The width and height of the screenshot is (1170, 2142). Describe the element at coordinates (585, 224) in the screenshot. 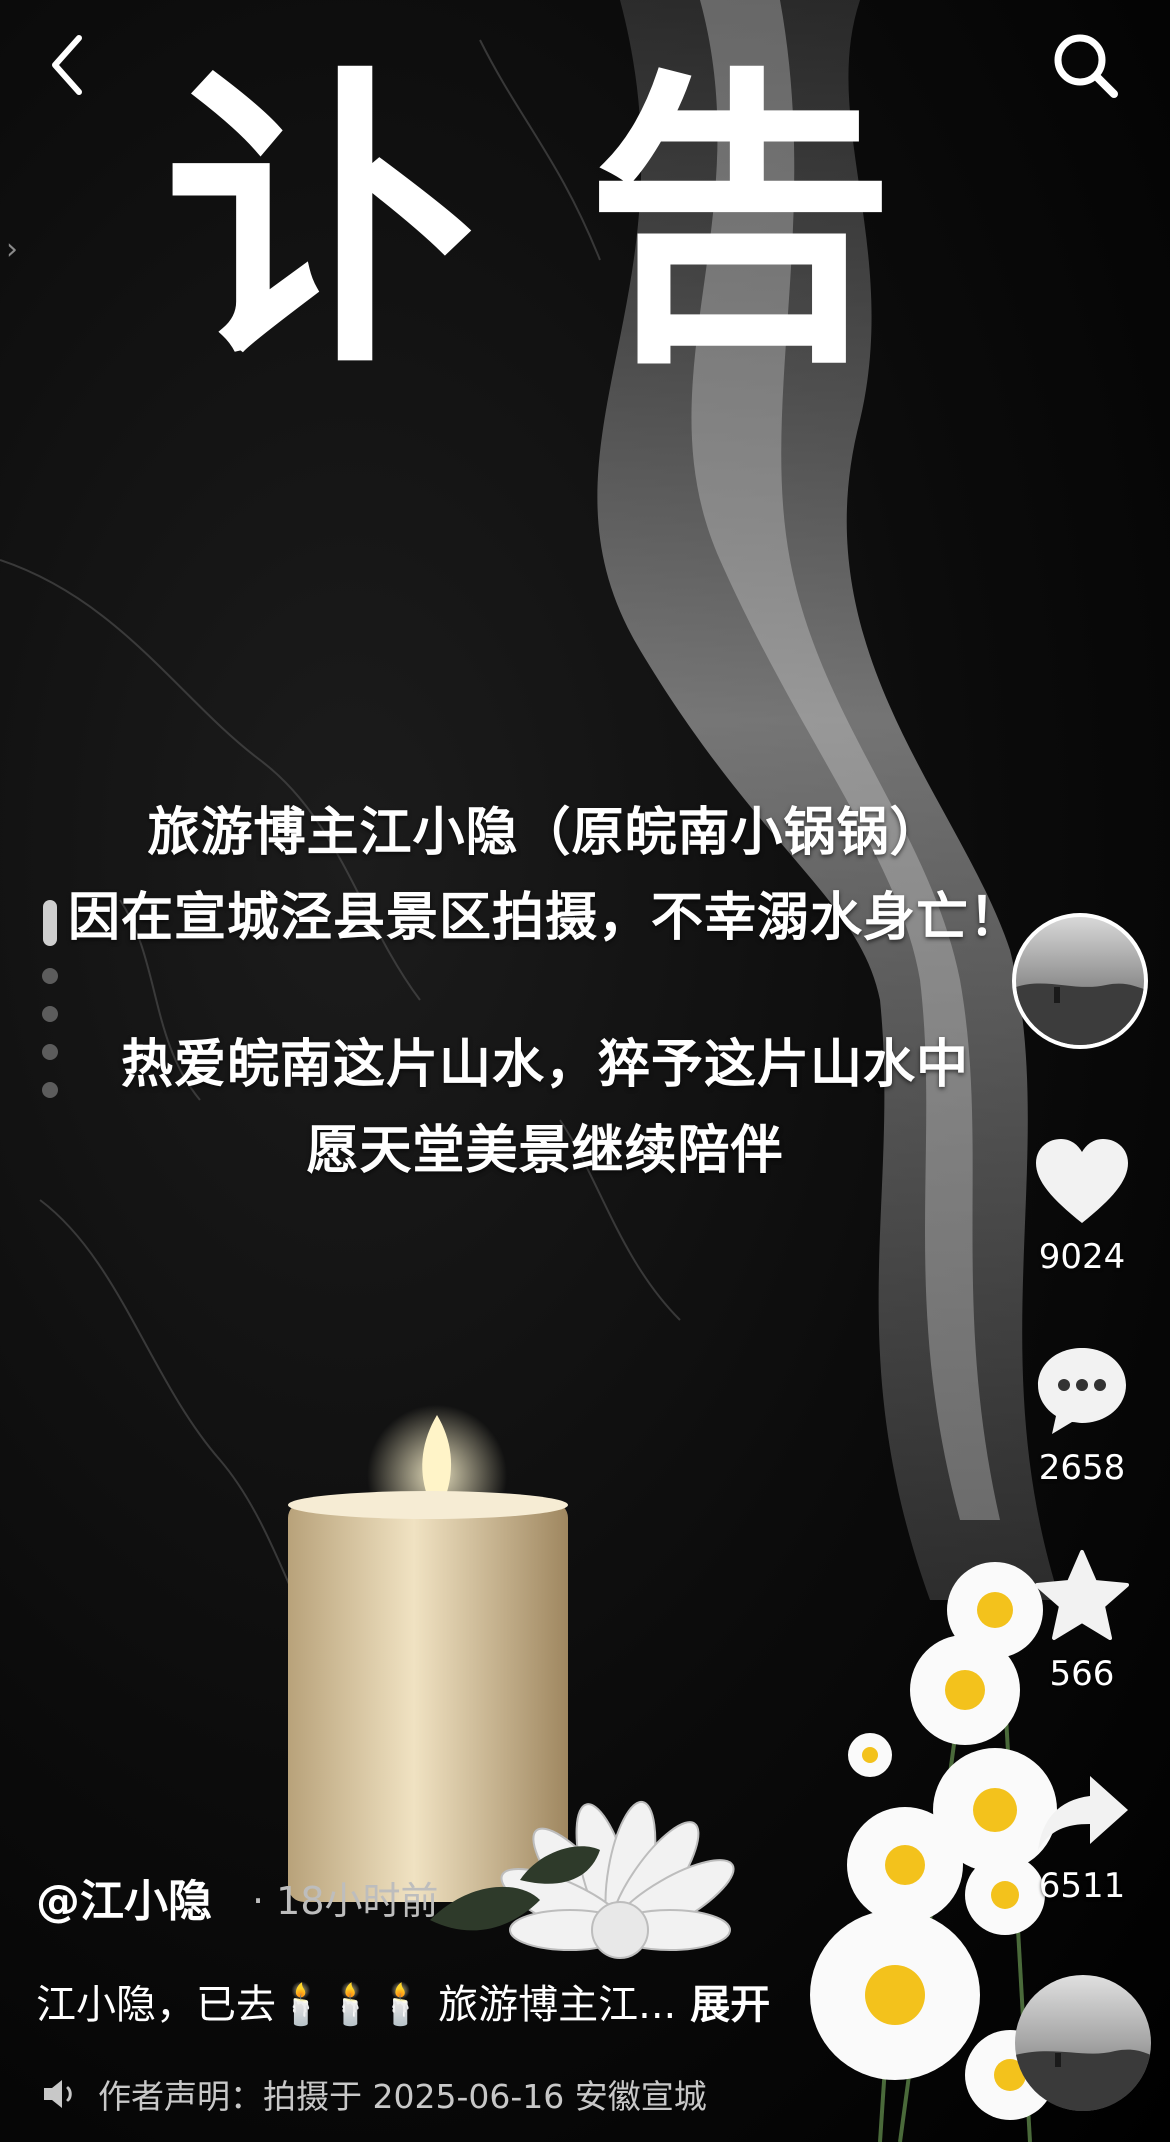

I see `obituary-title: 讣告` at that location.